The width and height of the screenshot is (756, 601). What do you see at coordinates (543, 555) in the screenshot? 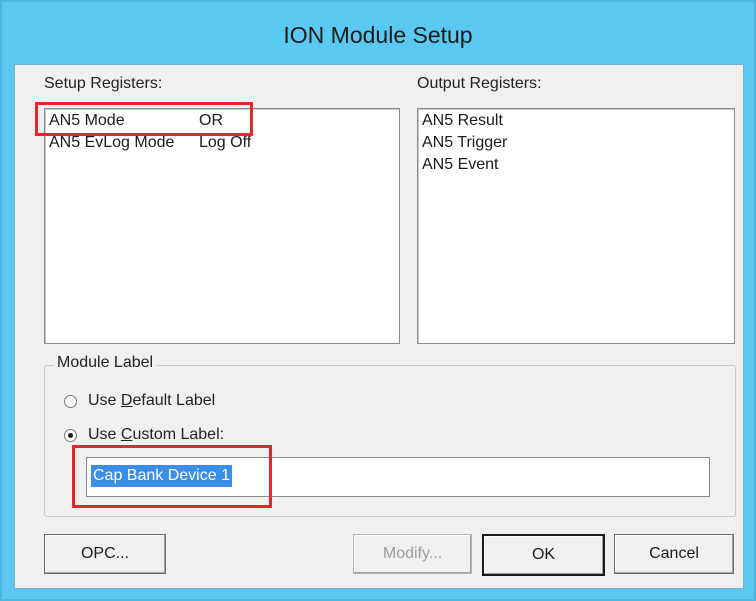
I see `ok-button: OK` at bounding box center [543, 555].